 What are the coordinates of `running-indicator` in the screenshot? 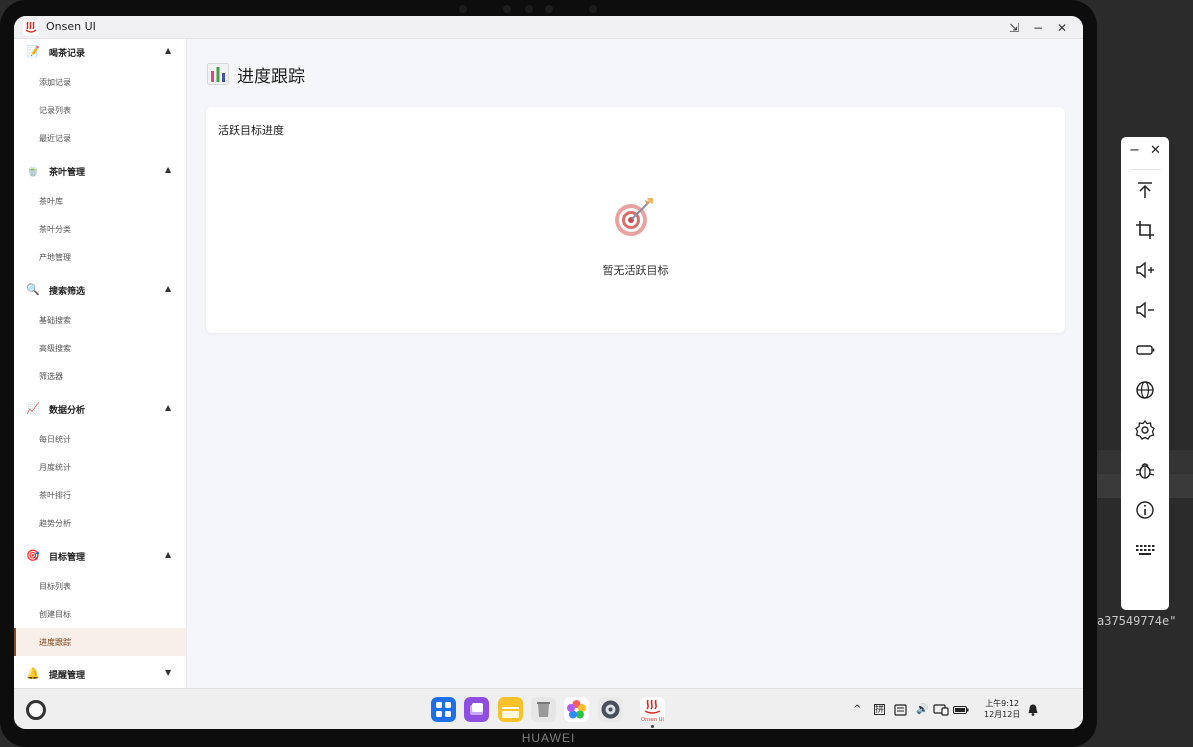 It's located at (652, 726).